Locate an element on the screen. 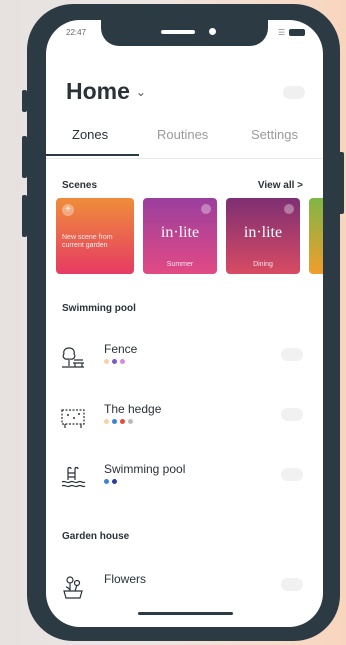 This screenshot has width=346, height=645. scenes-title: Scenes is located at coordinates (80, 185).